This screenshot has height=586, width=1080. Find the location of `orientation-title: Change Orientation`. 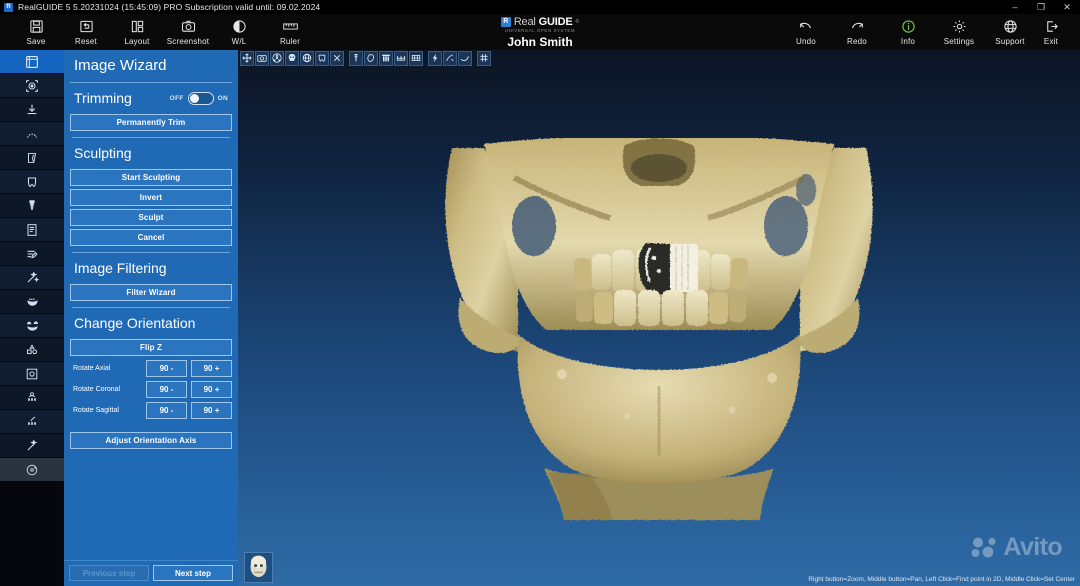

orientation-title: Change Orientation is located at coordinates (135, 323).